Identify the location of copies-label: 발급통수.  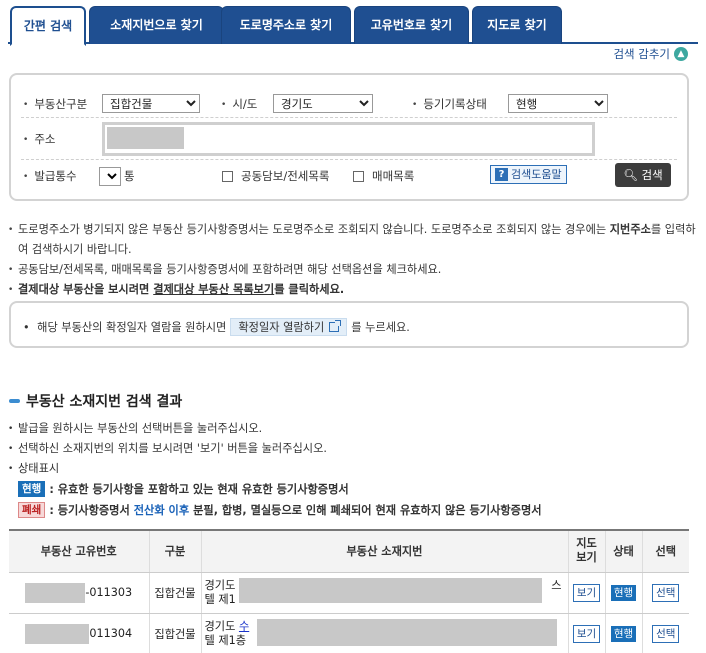
(49, 176).